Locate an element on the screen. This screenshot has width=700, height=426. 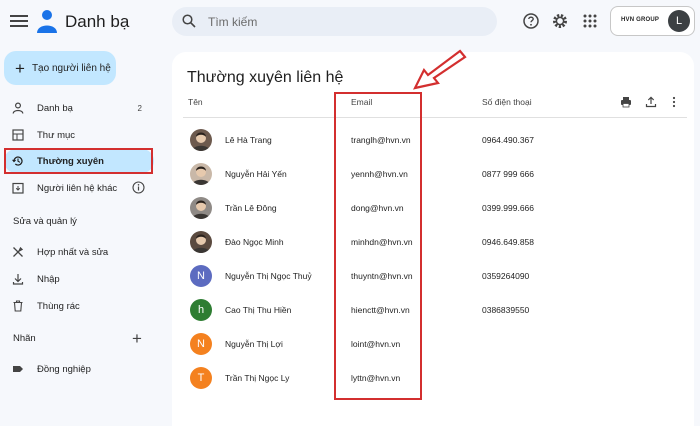
avatar: h is located at coordinates (201, 310).